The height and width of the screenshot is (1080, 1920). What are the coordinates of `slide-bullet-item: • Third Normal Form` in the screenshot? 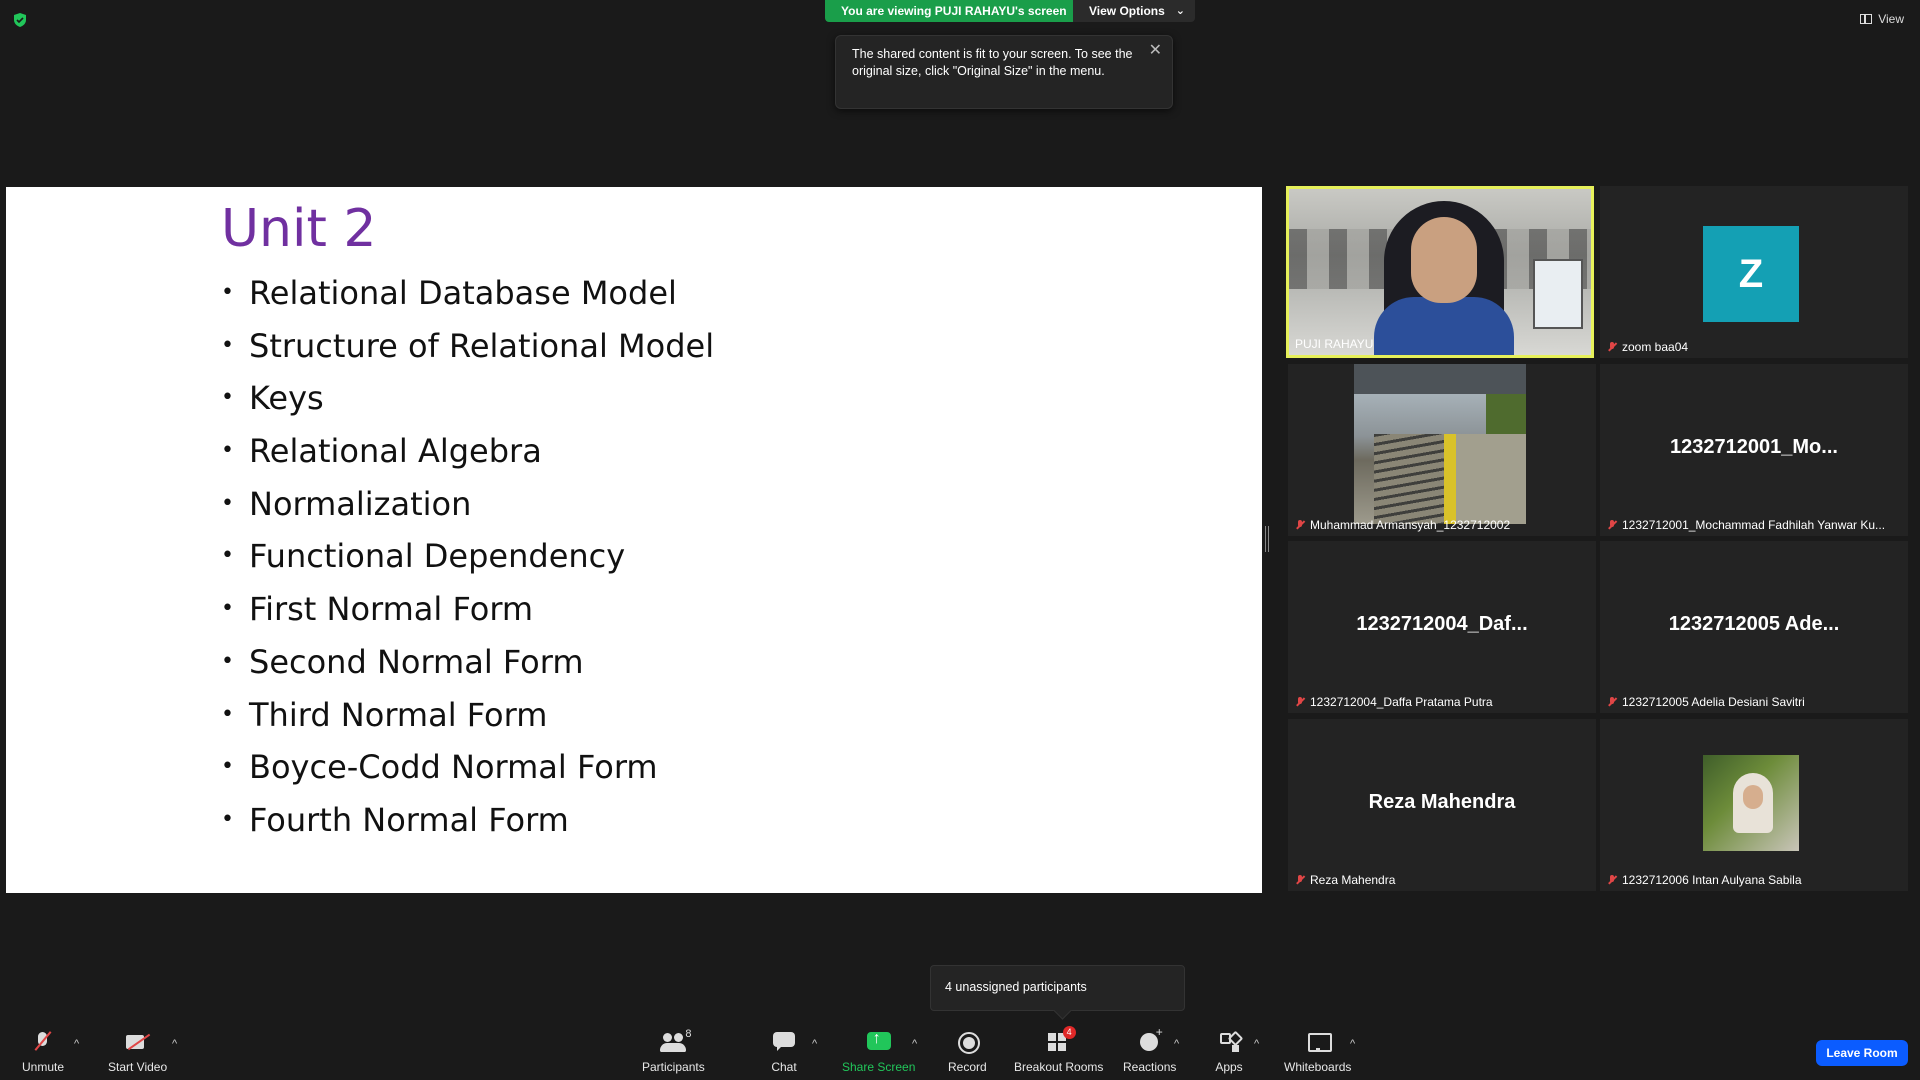 It's located at (384, 714).